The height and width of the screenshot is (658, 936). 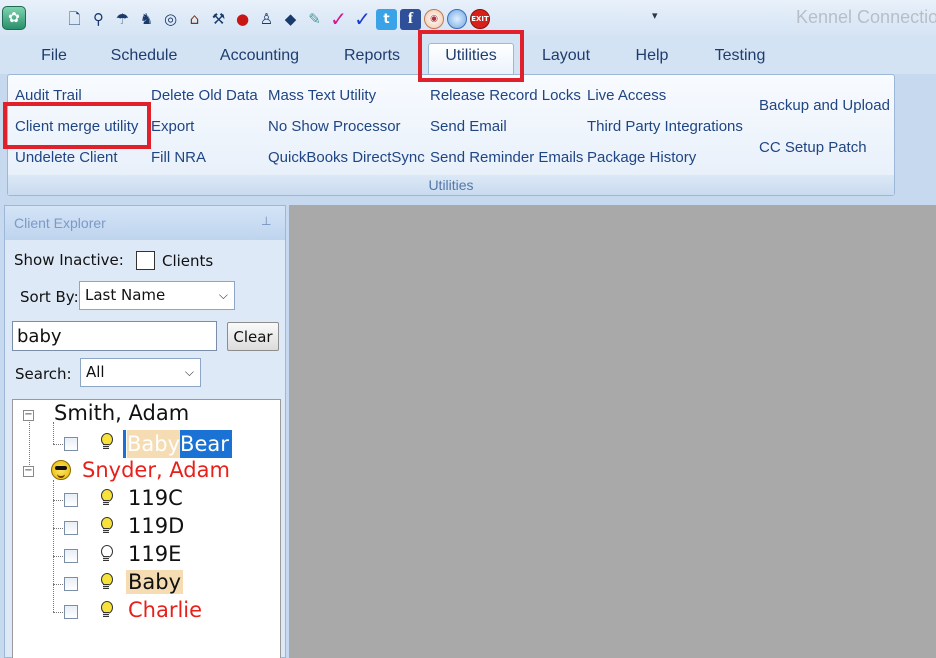 What do you see at coordinates (471, 59) in the screenshot?
I see `tab-utilities: Utilities` at bounding box center [471, 59].